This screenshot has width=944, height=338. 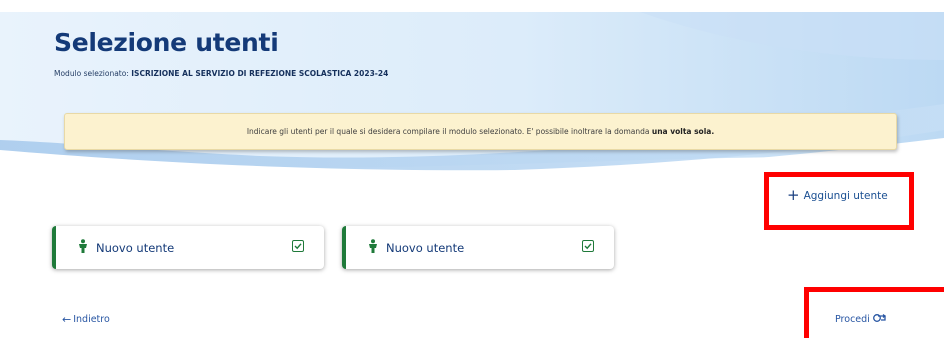 What do you see at coordinates (166, 42) in the screenshot?
I see `page-title: Selezione utenti` at bounding box center [166, 42].